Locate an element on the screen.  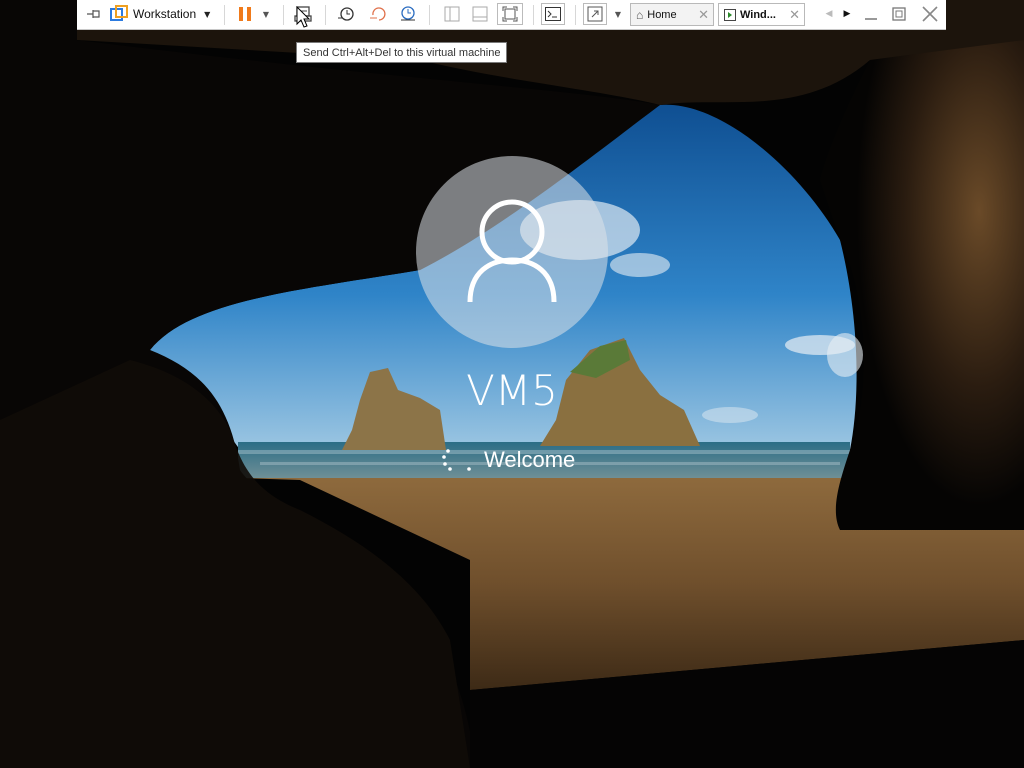
pause-icon is located at coordinates (245, 14).